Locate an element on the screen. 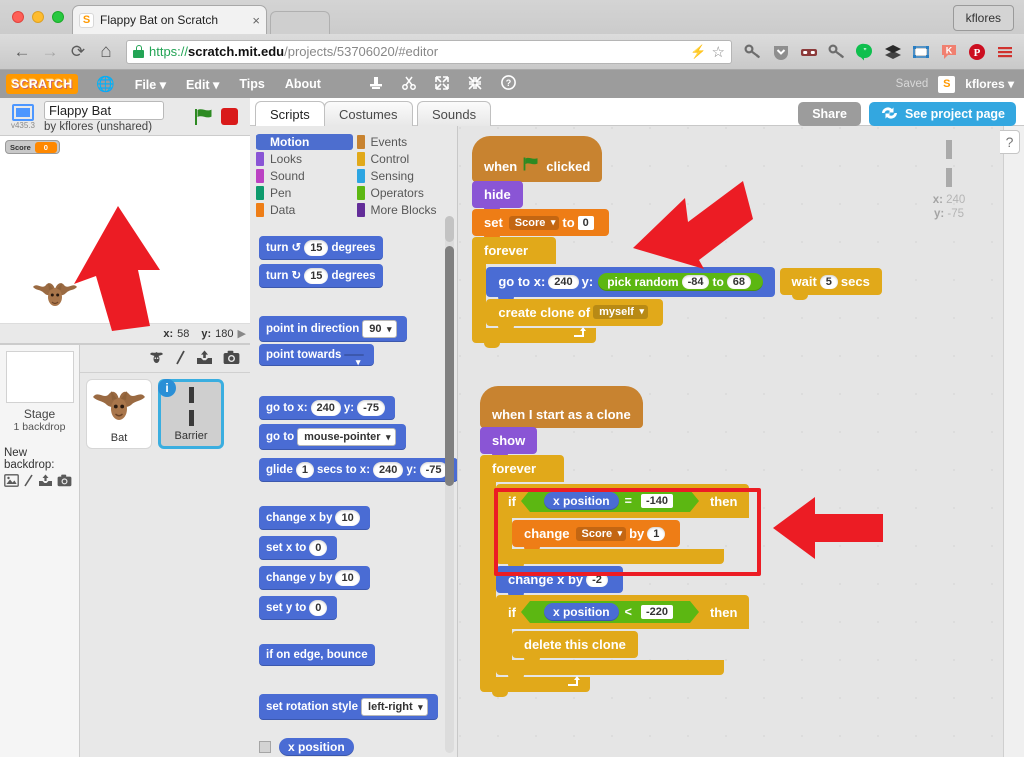 The image size is (1024, 757). backdrop-library-icon is located at coordinates (11, 482).